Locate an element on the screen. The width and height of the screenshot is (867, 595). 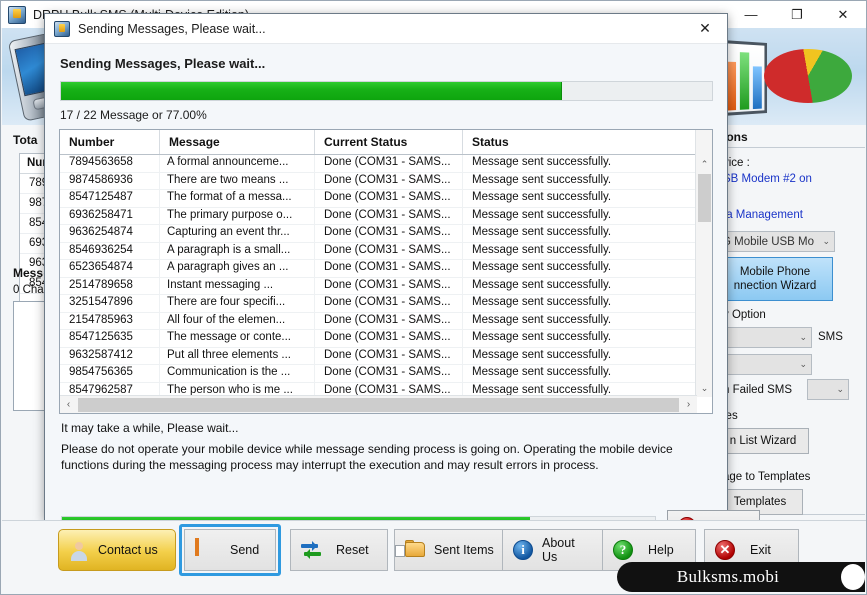
failed-sms-select: ⌄ is located at coordinates (828, 389).